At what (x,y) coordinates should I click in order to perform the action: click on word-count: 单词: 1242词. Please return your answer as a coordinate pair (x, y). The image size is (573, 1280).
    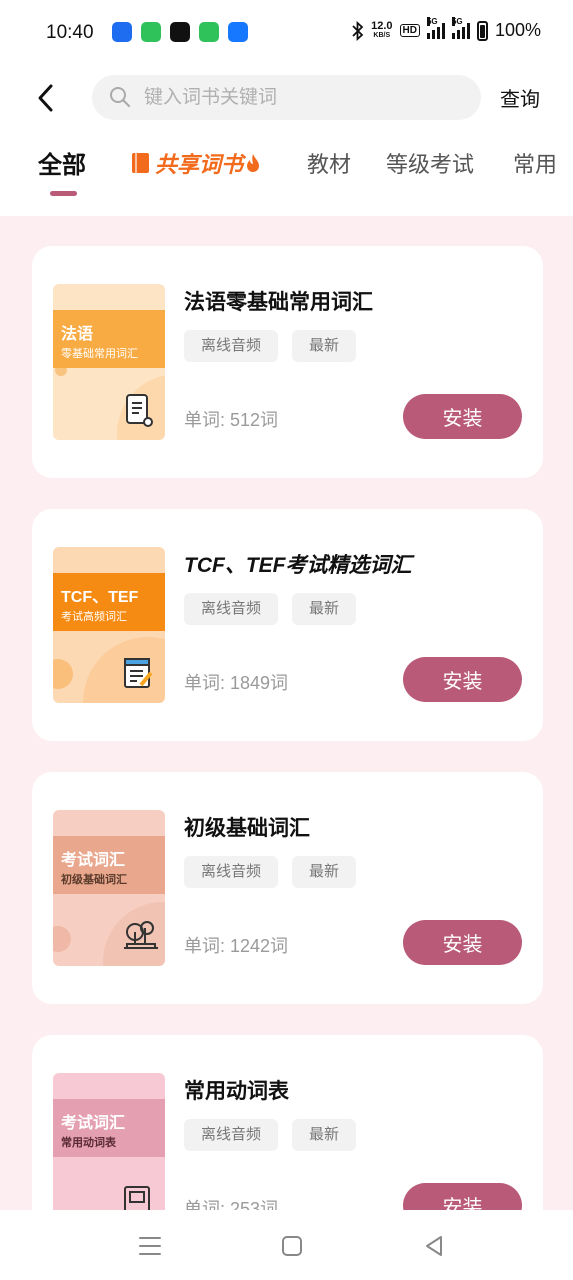
    Looking at the image, I should click on (236, 946).